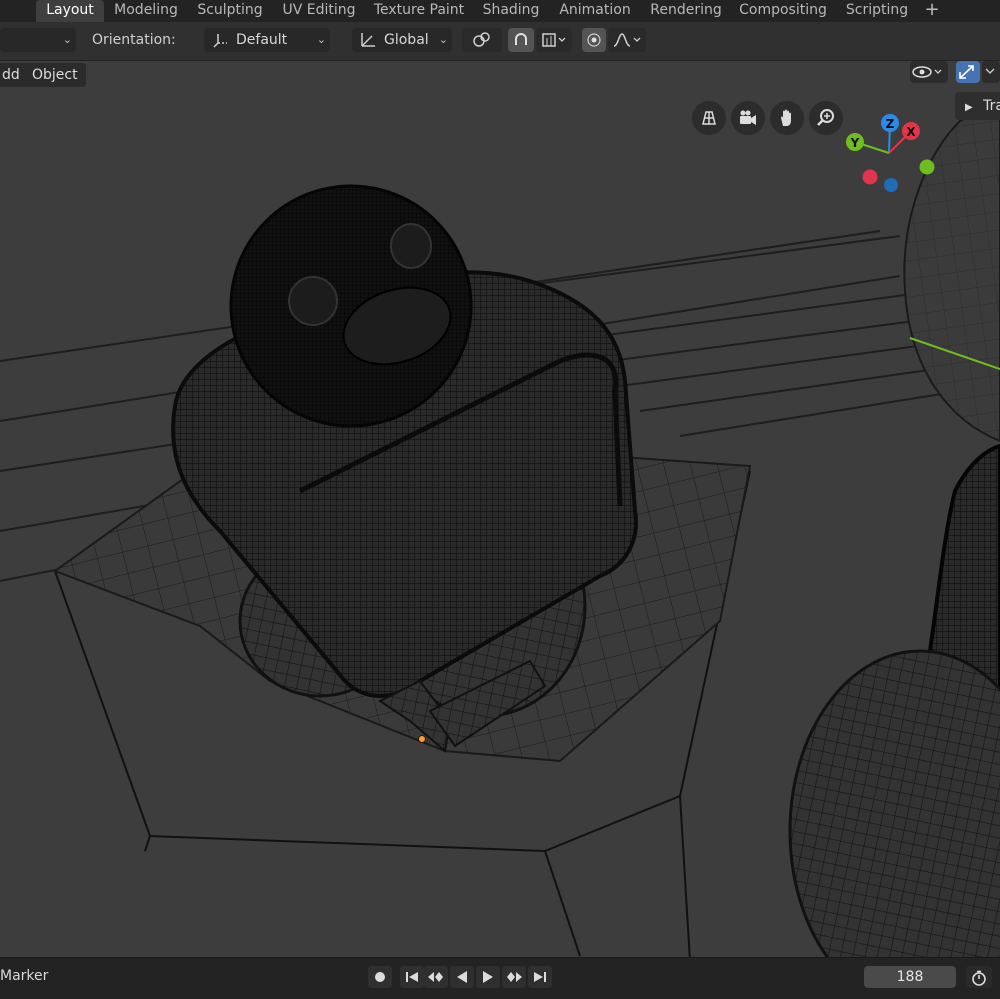  I want to click on tab-shading: Shading, so click(511, 11).